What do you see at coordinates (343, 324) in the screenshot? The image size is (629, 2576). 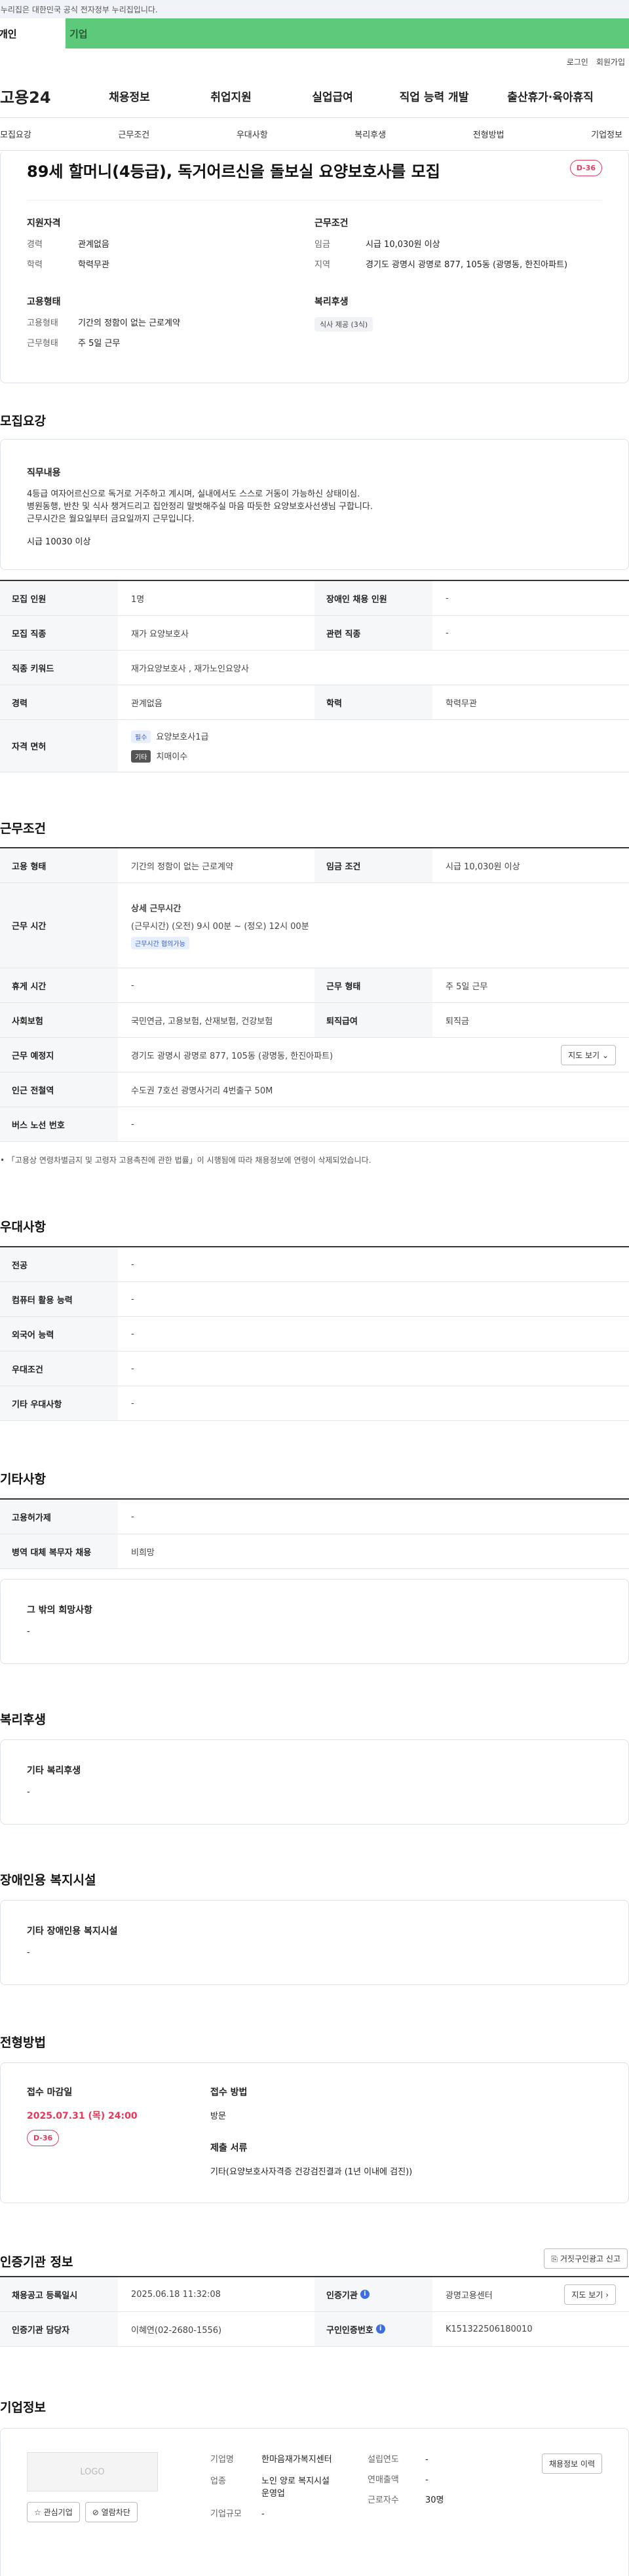 I see `welfare-chip: 식사 제공 (3식)` at bounding box center [343, 324].